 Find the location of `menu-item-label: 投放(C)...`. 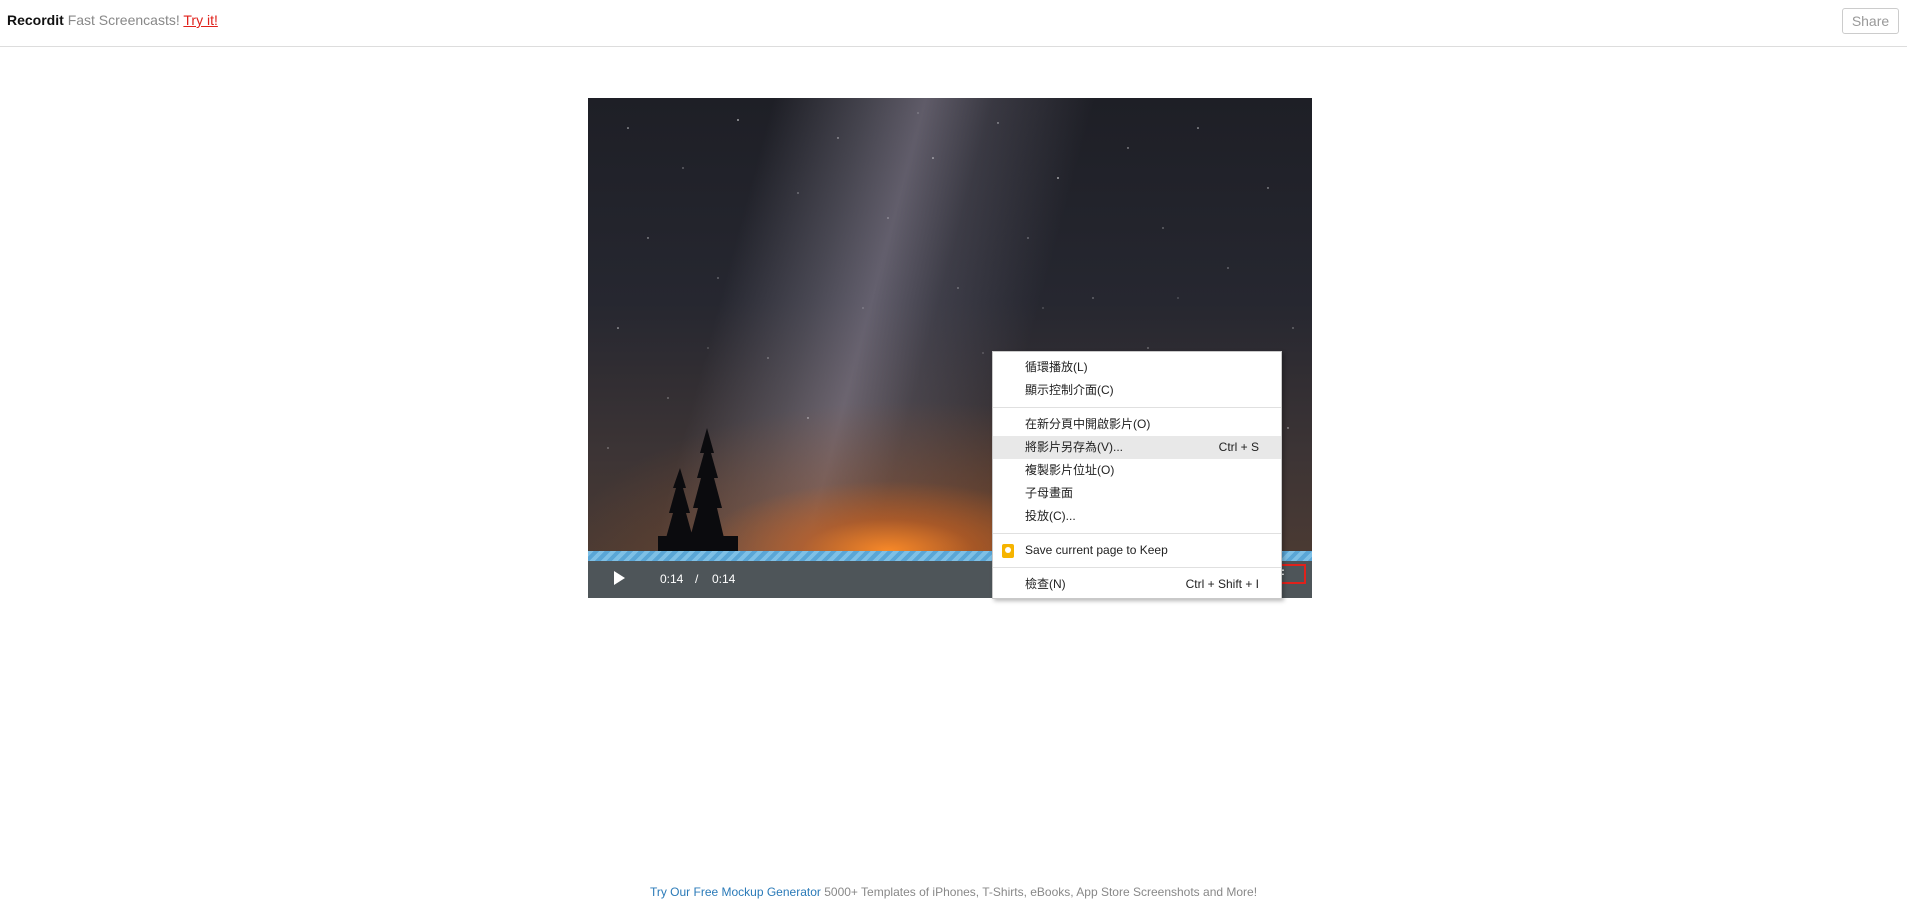

menu-item-label: 投放(C)... is located at coordinates (1050, 516).